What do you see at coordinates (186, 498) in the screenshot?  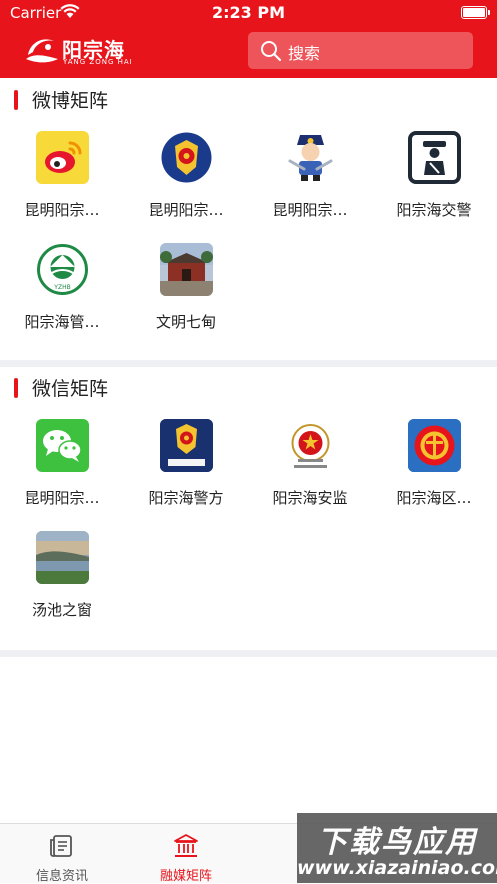 I see `account-label: 阳宗海警方` at bounding box center [186, 498].